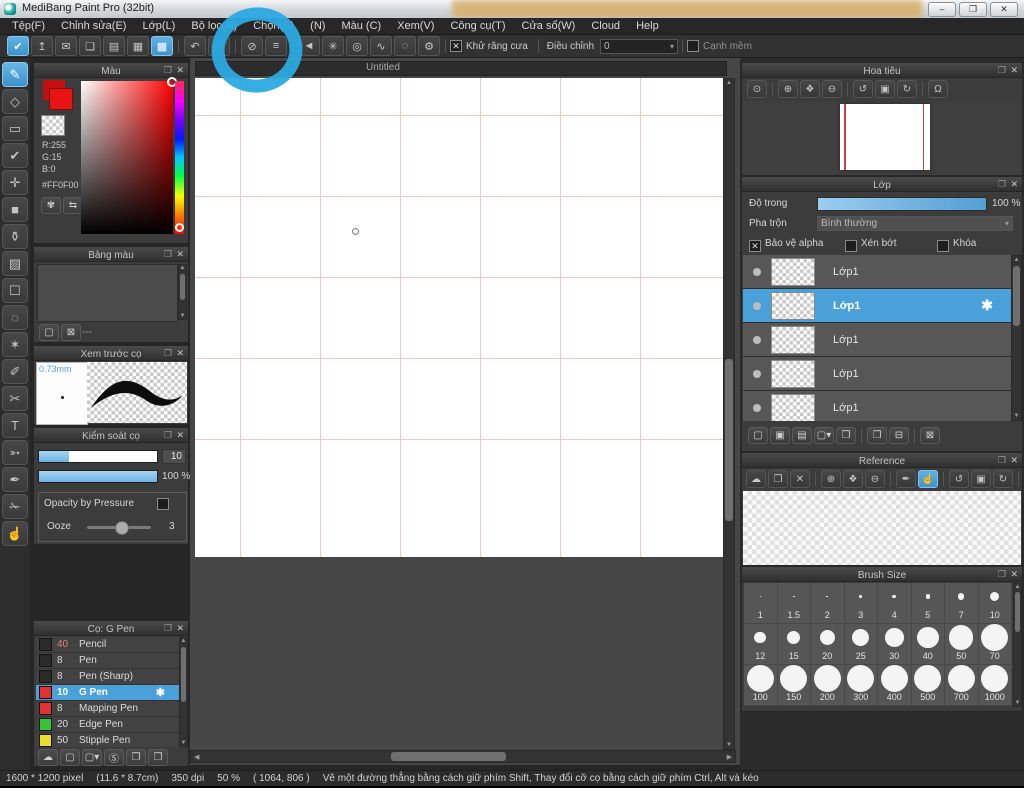  I want to click on brush-size-value: 10, so click(174, 456).